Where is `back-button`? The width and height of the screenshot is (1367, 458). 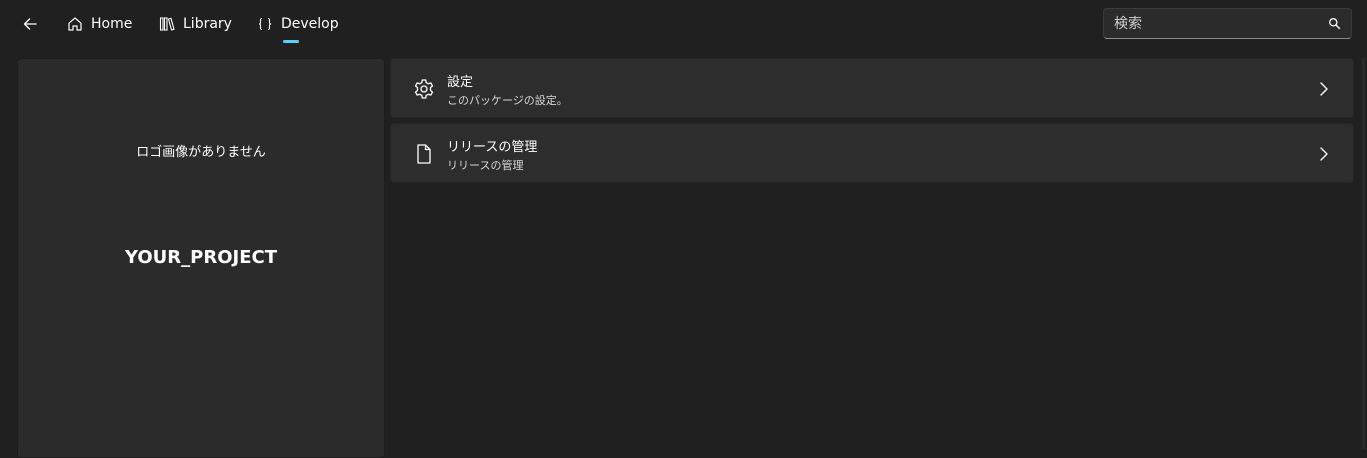
back-button is located at coordinates (30, 24).